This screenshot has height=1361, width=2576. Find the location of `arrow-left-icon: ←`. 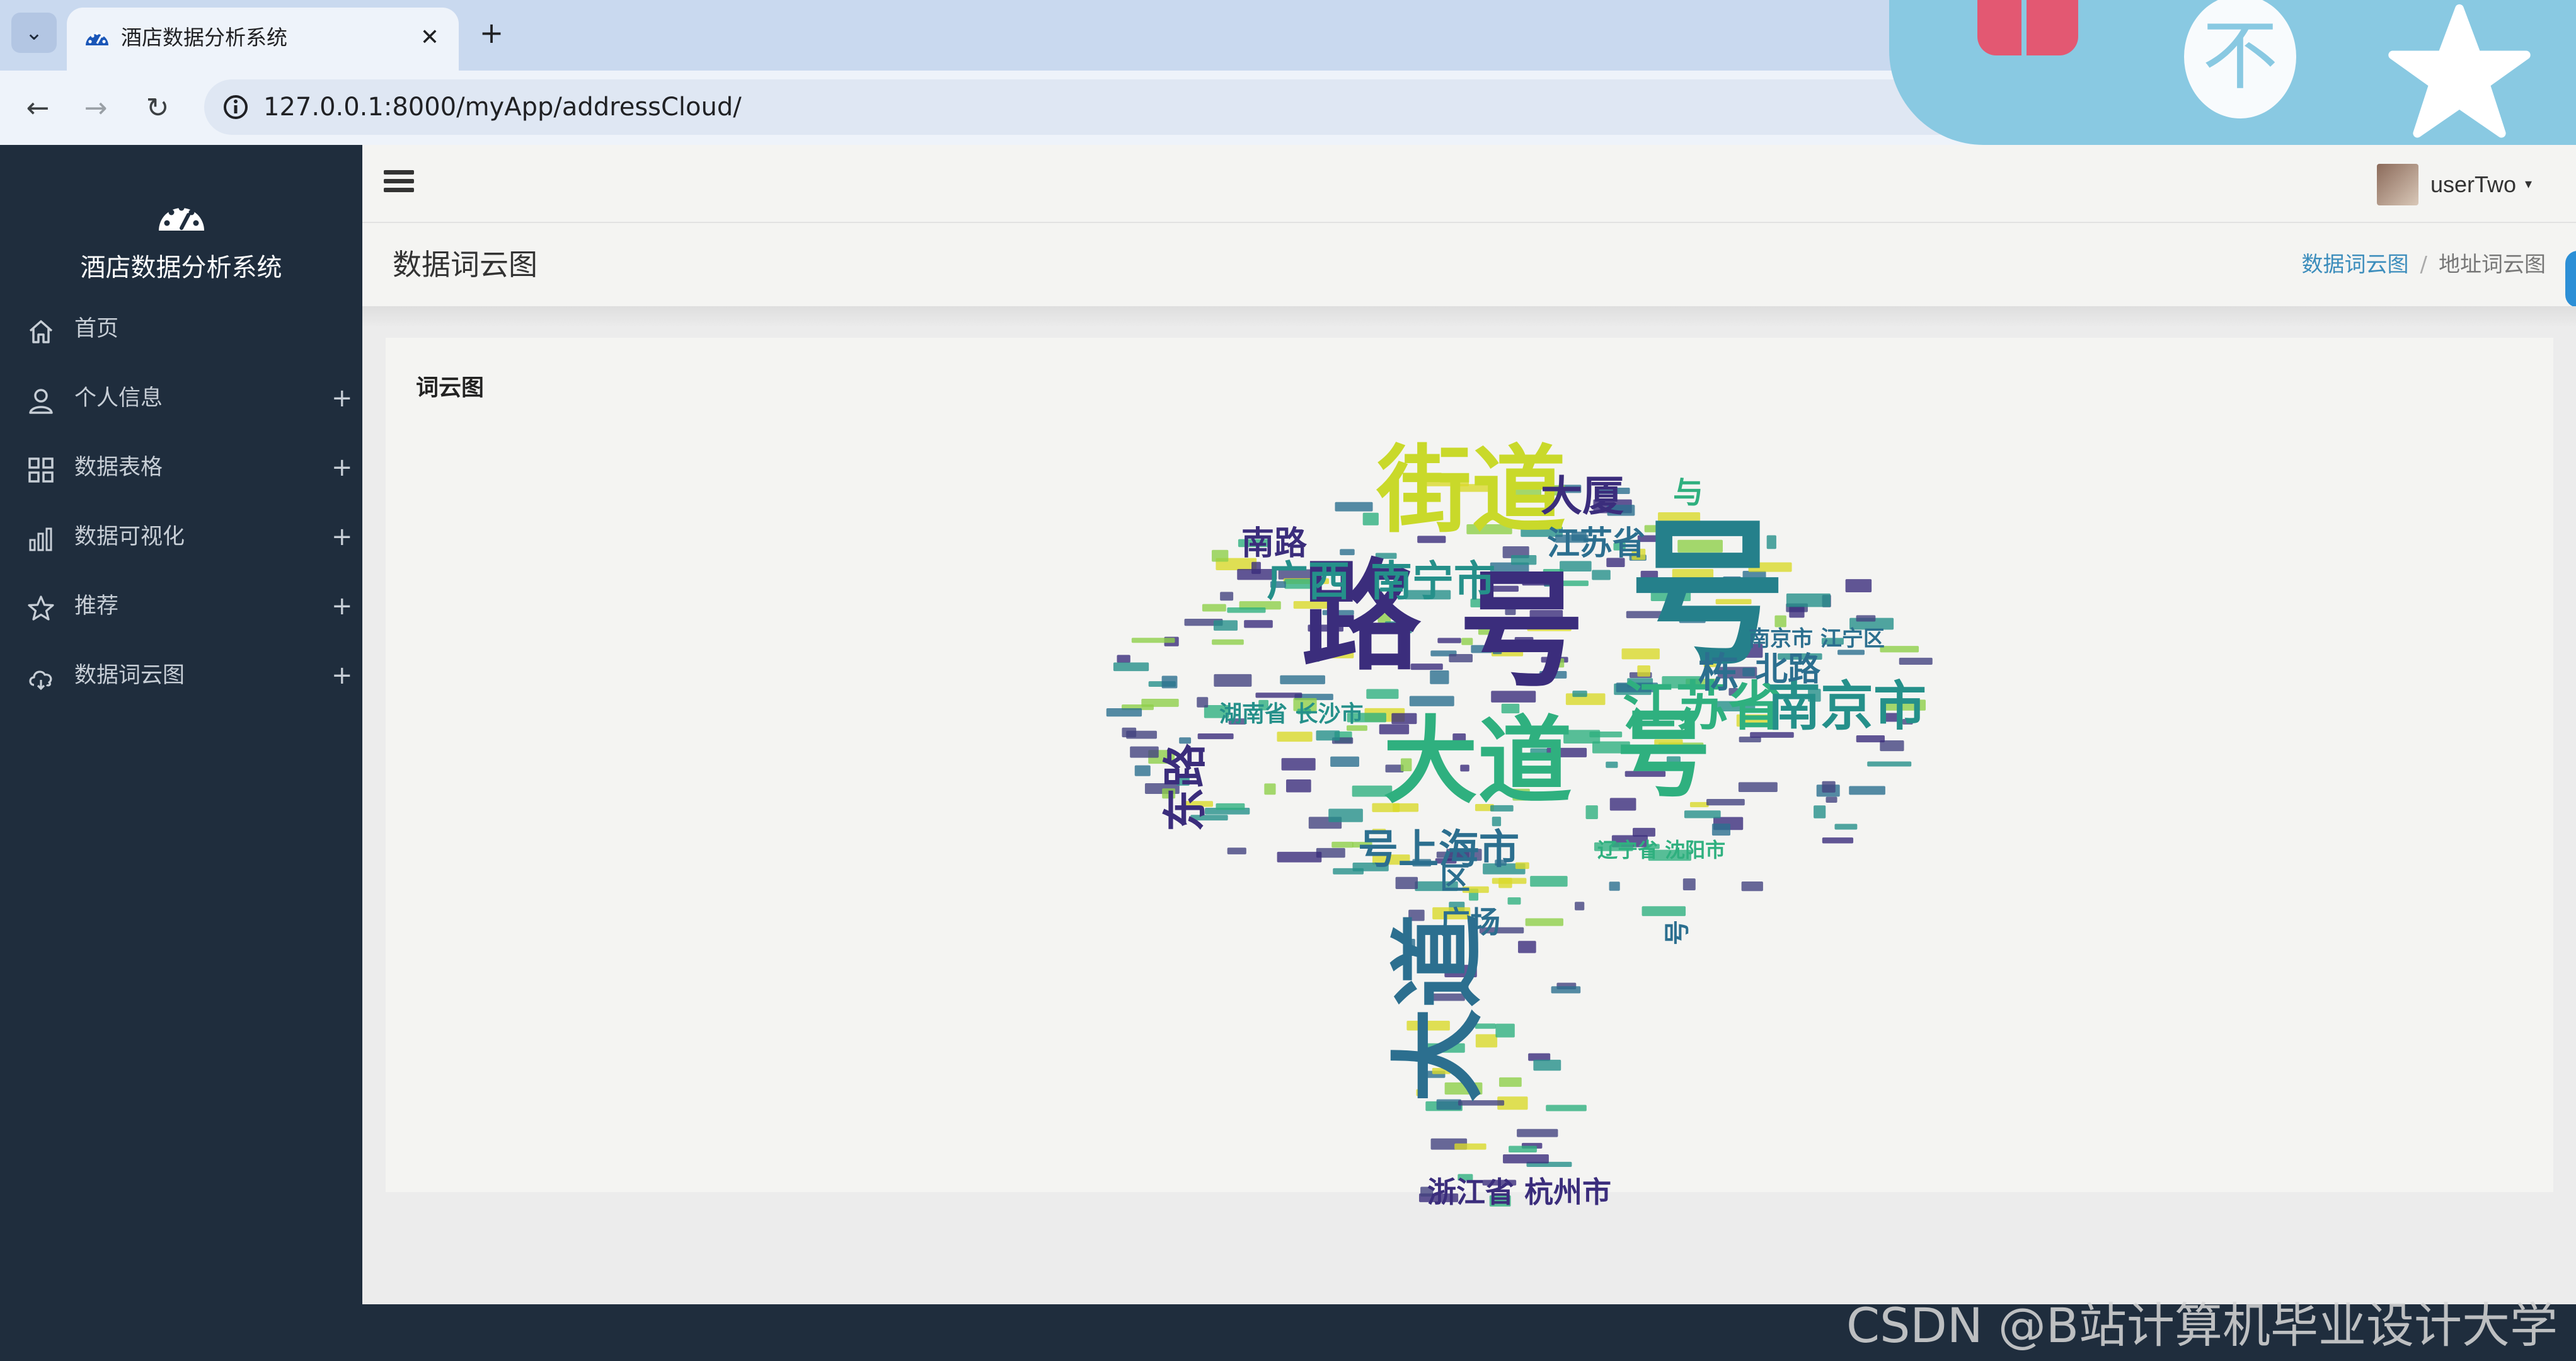

arrow-left-icon: ← is located at coordinates (38, 108).